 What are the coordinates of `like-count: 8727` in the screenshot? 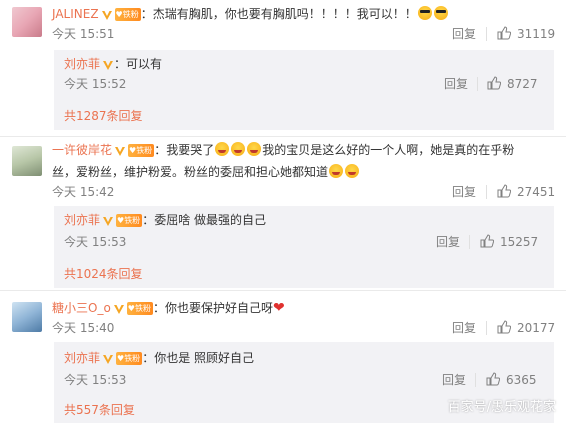 It's located at (522, 84).